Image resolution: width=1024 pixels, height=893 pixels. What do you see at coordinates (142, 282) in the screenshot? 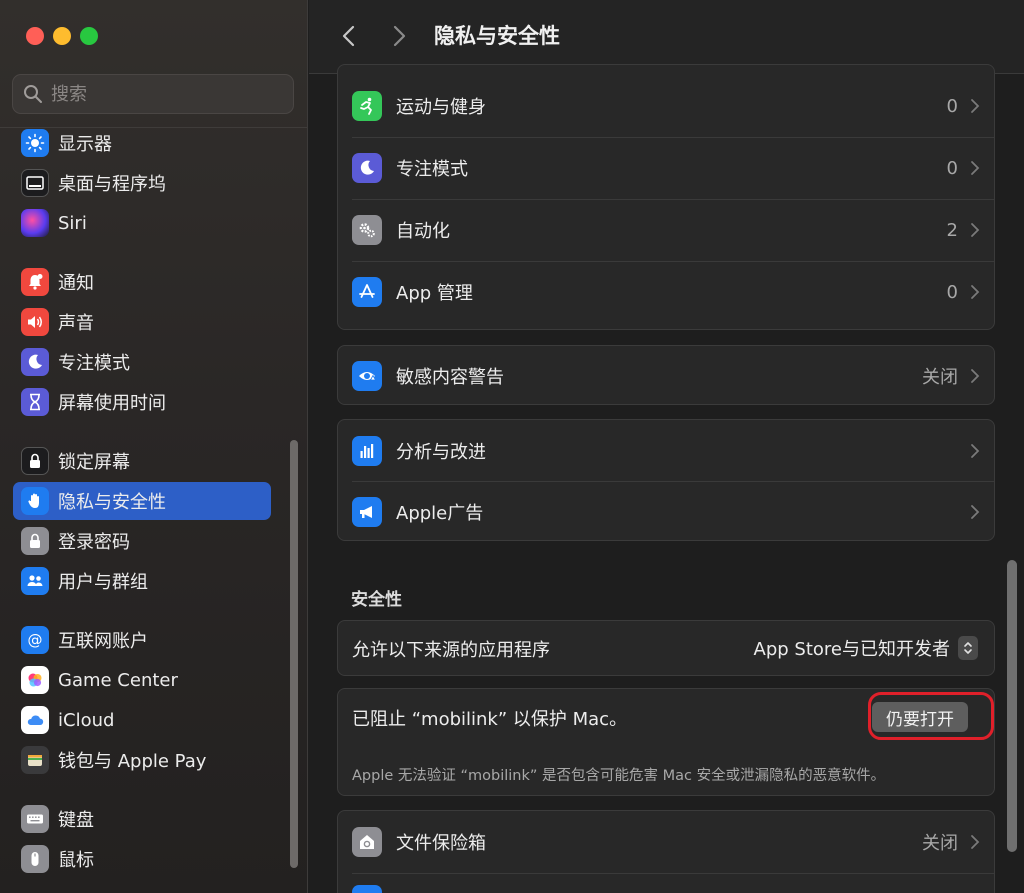
I see `sidebar-item-notifications: 通知` at bounding box center [142, 282].